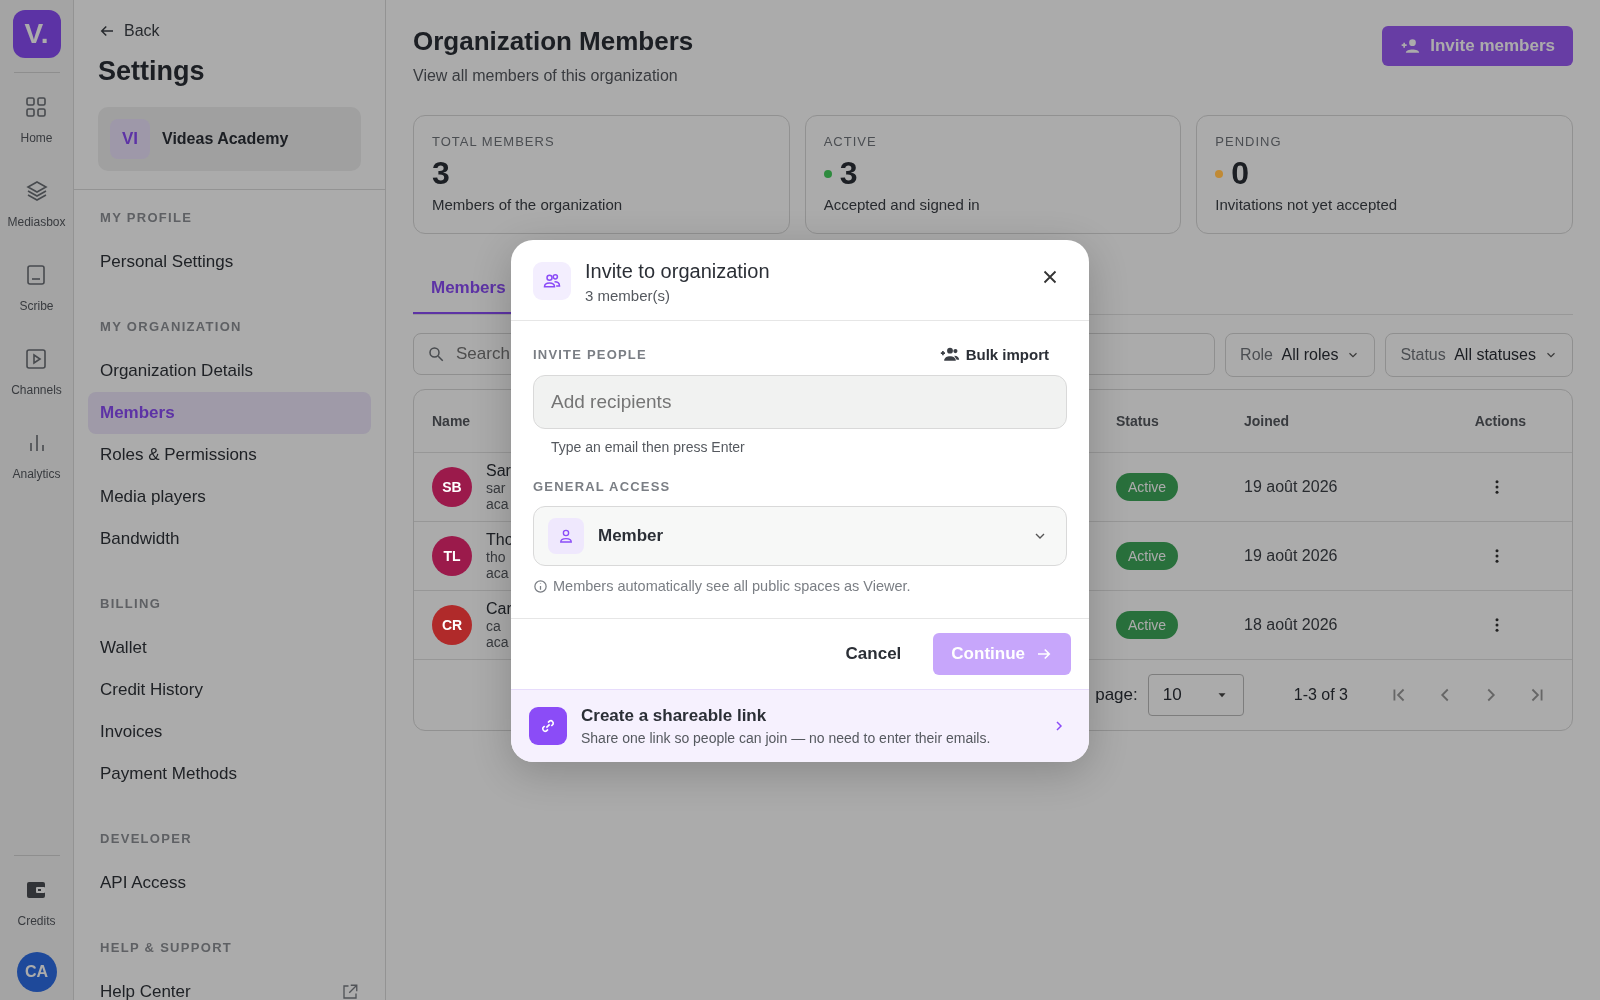 The image size is (1600, 1000). Describe the element at coordinates (166, 948) in the screenshot. I see `section-heading: HELP & SUPPORT` at that location.